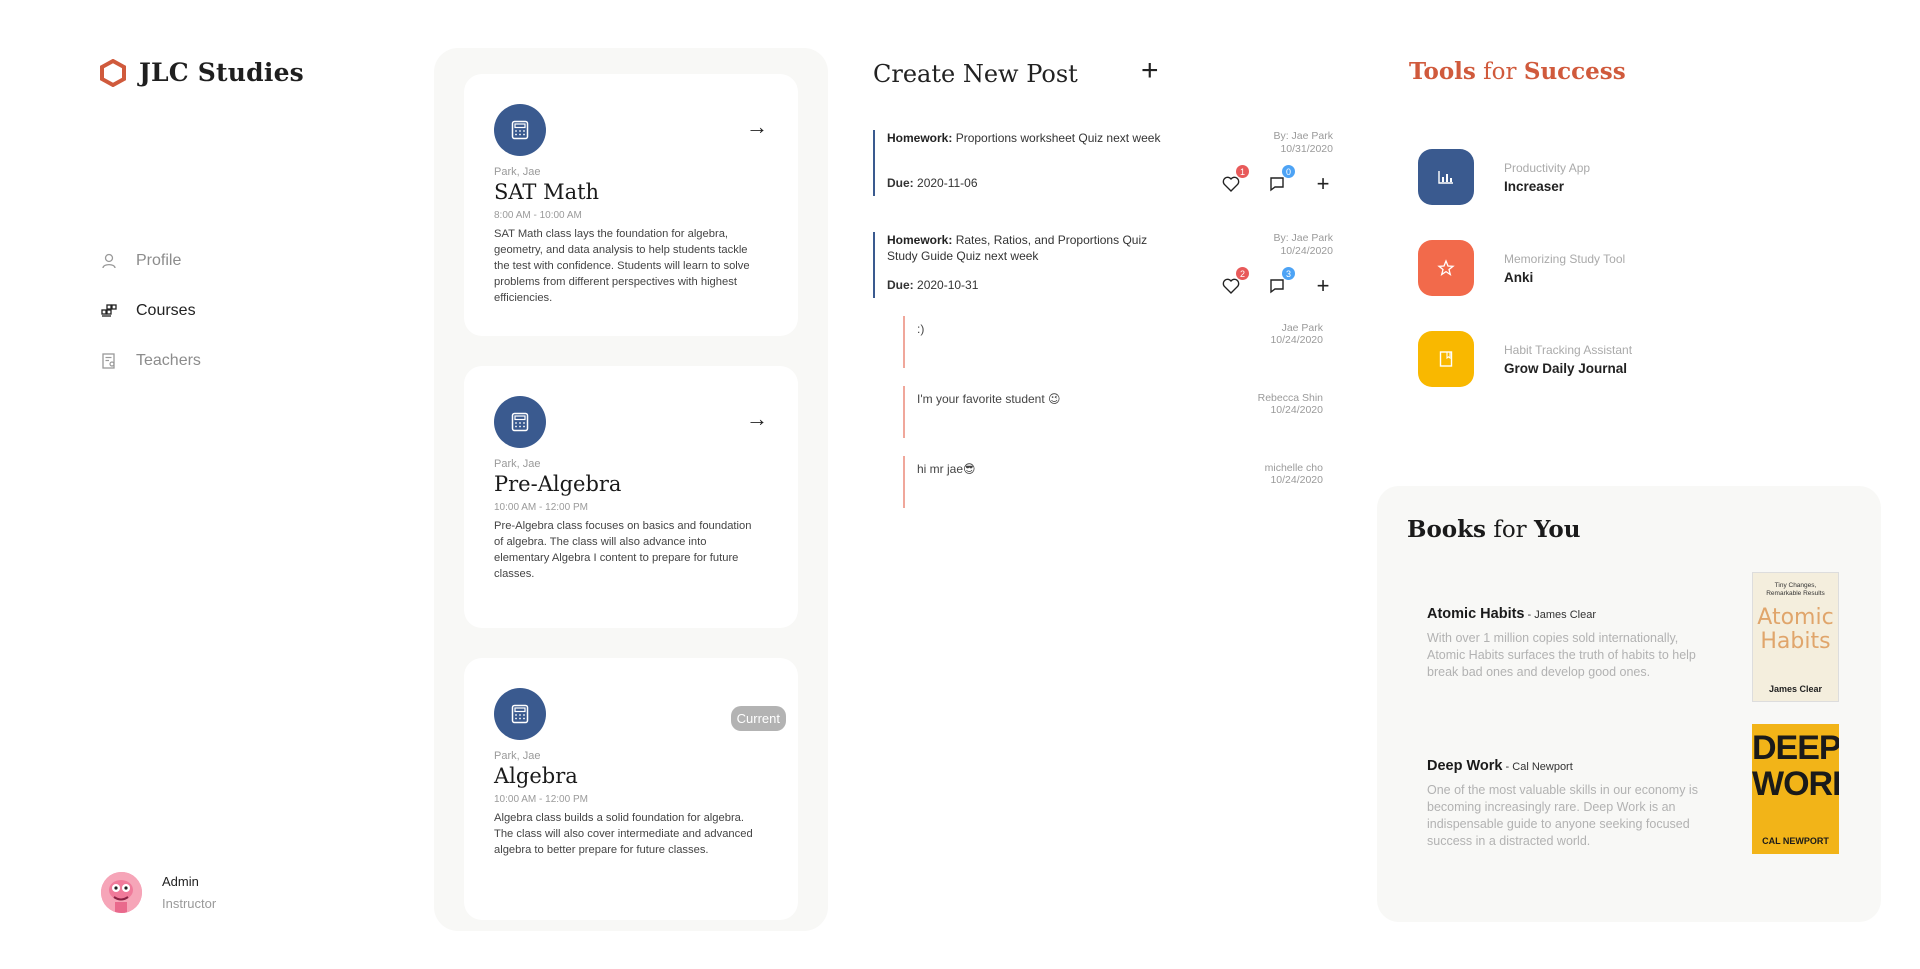  Describe the element at coordinates (947, 183) in the screenshot. I see `due-date: 2020-11-06` at that location.